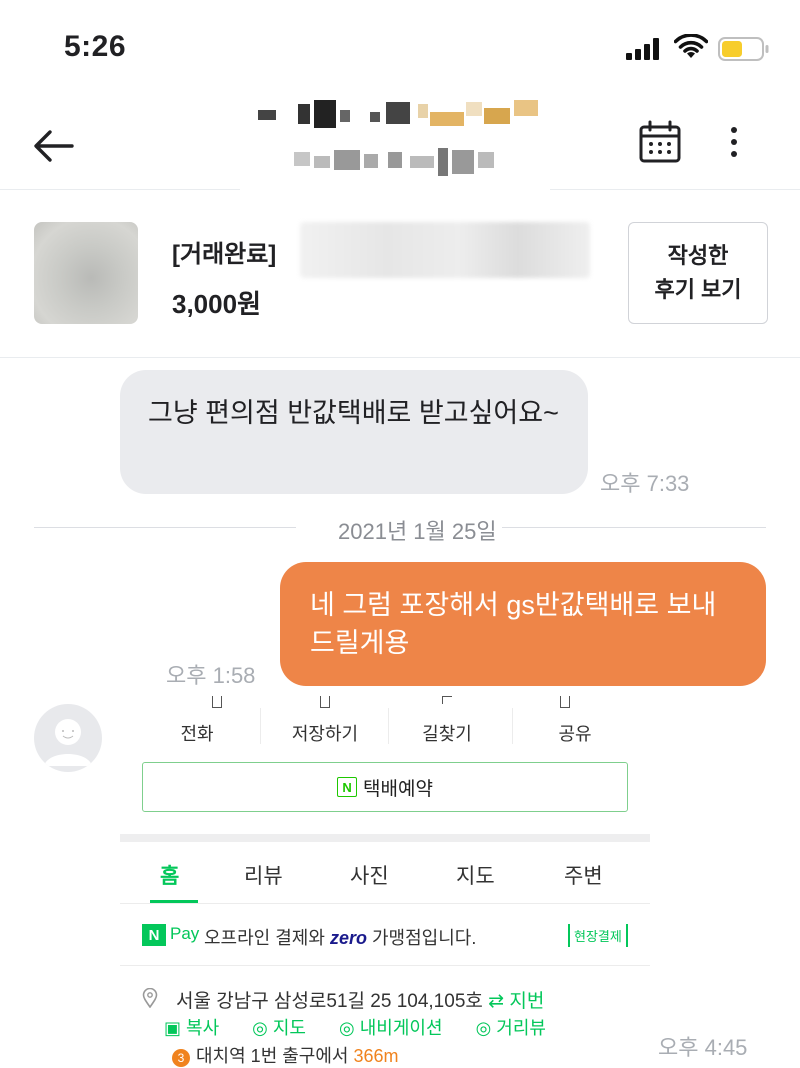 This screenshot has height=1068, width=800. Describe the element at coordinates (174, 901) in the screenshot. I see `active-tab-indicator` at that location.